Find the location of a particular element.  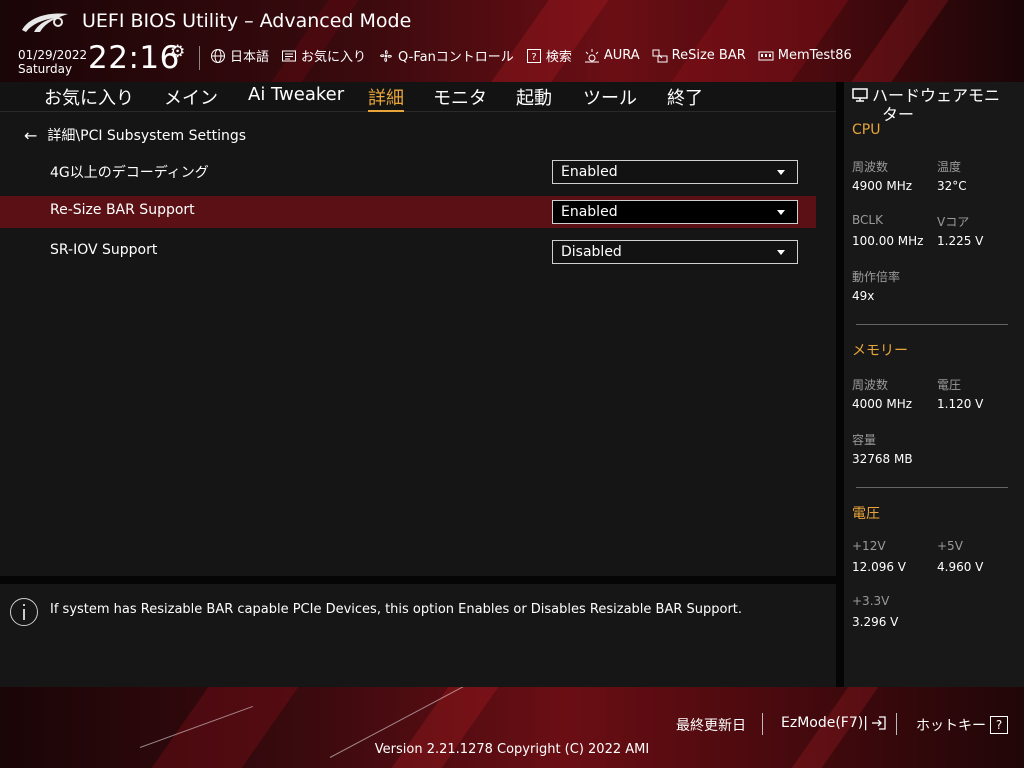

gear-icon: ⚙ is located at coordinates (177, 52).